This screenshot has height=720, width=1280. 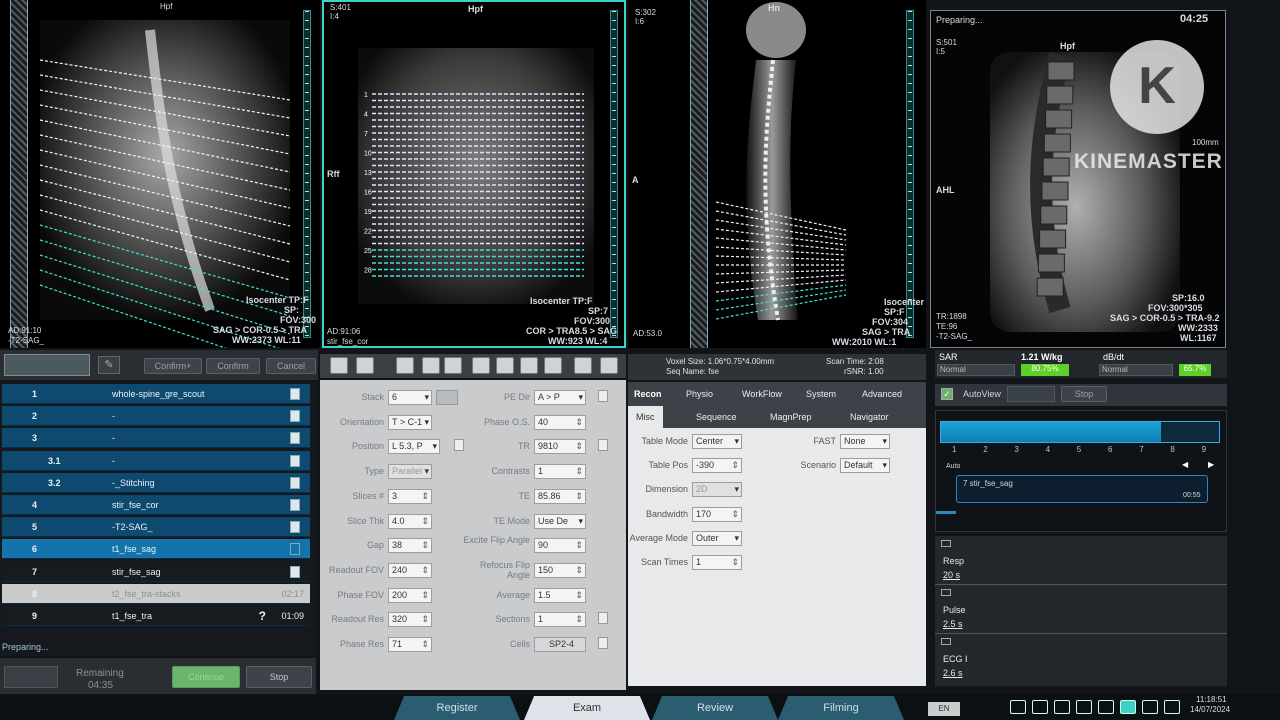 What do you see at coordinates (954, 610) in the screenshot?
I see `physio-name: Pulse` at bounding box center [954, 610].